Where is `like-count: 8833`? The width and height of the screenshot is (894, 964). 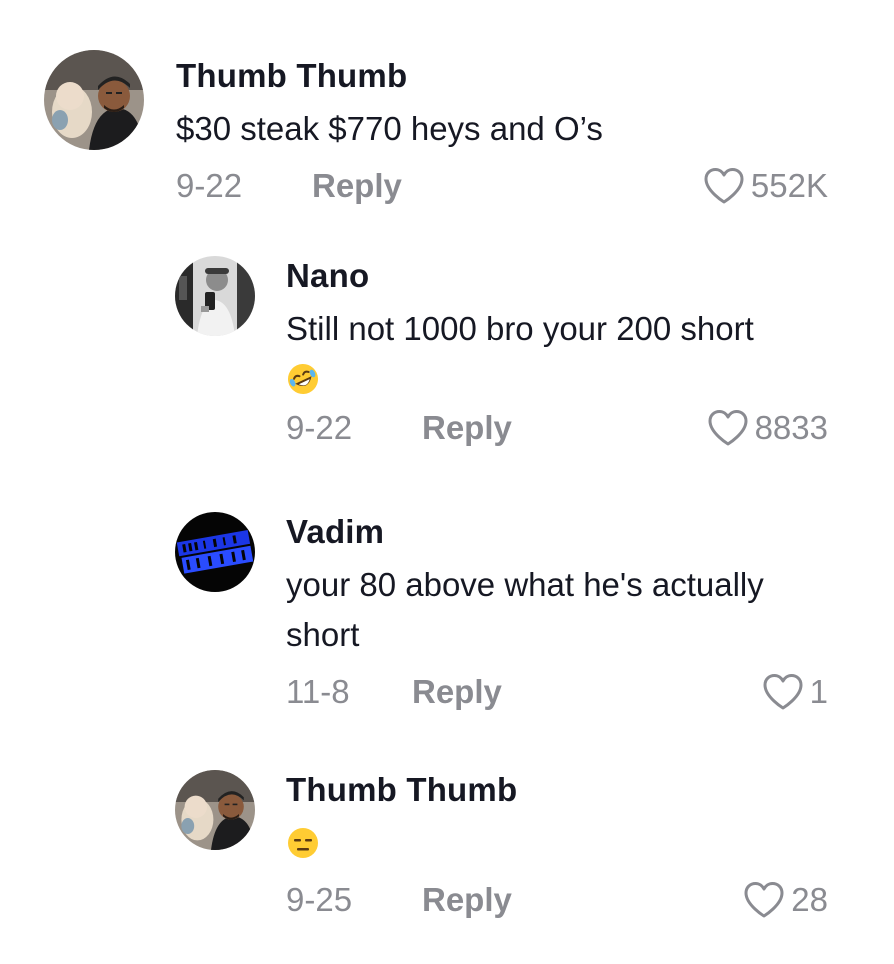 like-count: 8833 is located at coordinates (791, 427).